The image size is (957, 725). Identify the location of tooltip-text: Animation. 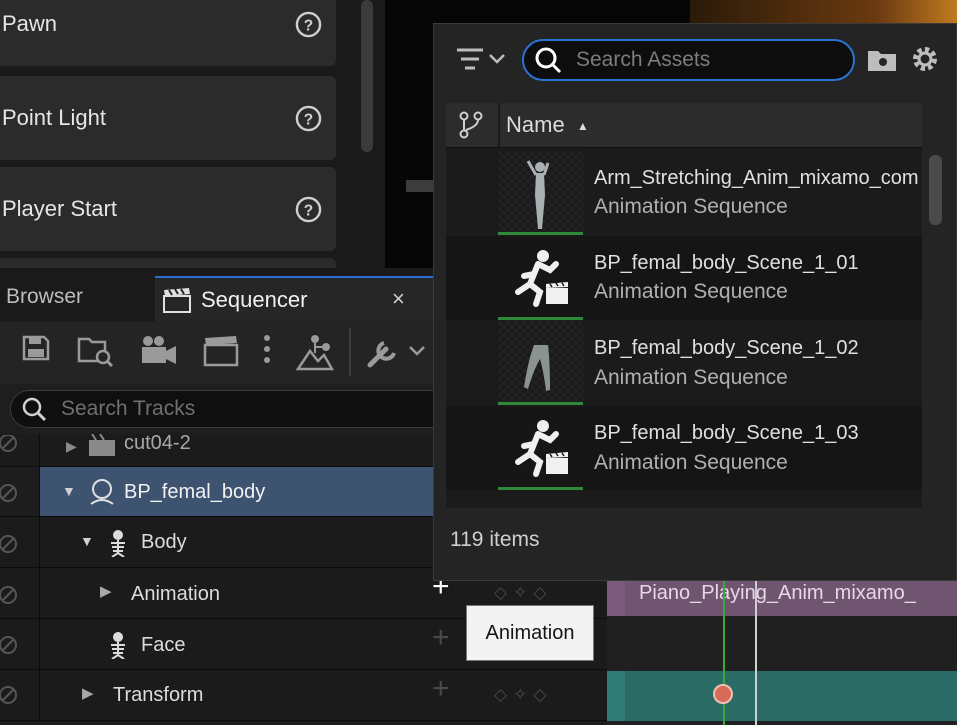
(530, 632).